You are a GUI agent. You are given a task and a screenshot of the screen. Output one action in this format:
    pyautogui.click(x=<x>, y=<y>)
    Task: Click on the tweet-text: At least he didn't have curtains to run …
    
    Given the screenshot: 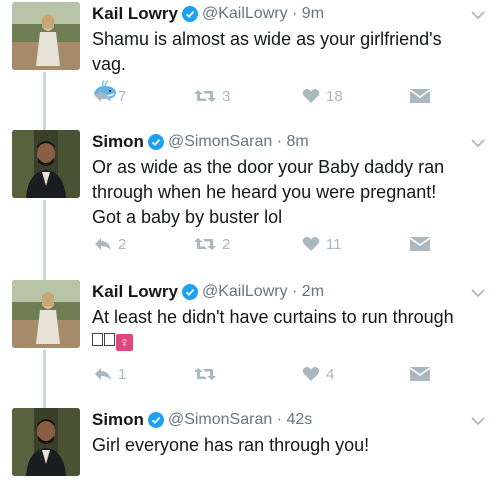 What is the action you would take?
    pyautogui.click(x=273, y=317)
    